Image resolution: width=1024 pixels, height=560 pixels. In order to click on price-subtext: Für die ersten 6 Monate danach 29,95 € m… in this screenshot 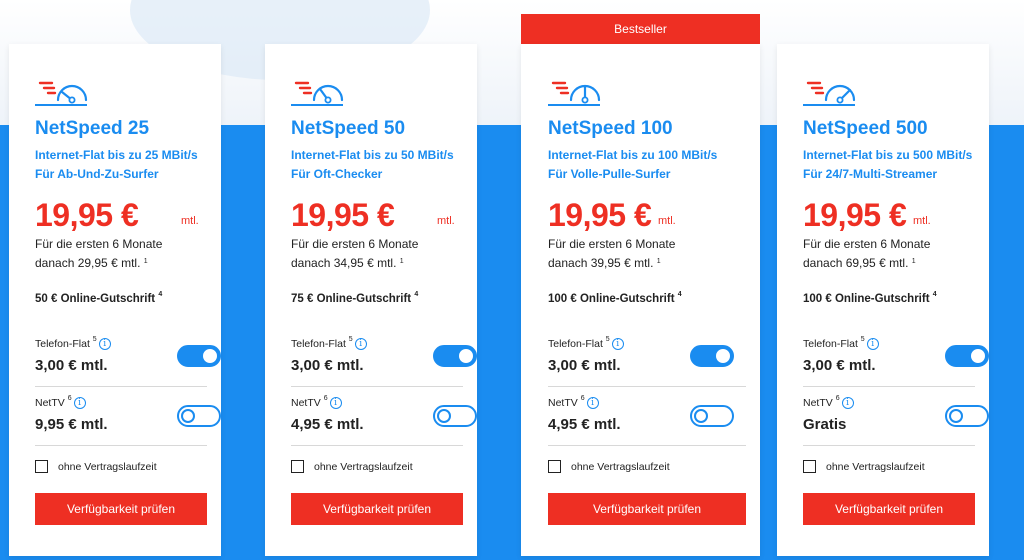, I will do `click(98, 254)`.